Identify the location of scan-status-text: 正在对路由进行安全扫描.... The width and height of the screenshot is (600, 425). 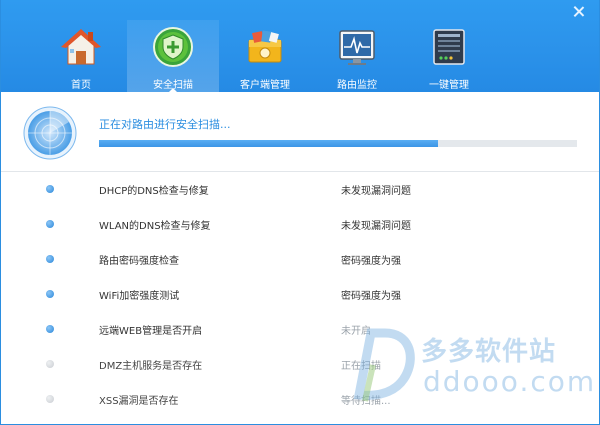
(165, 124).